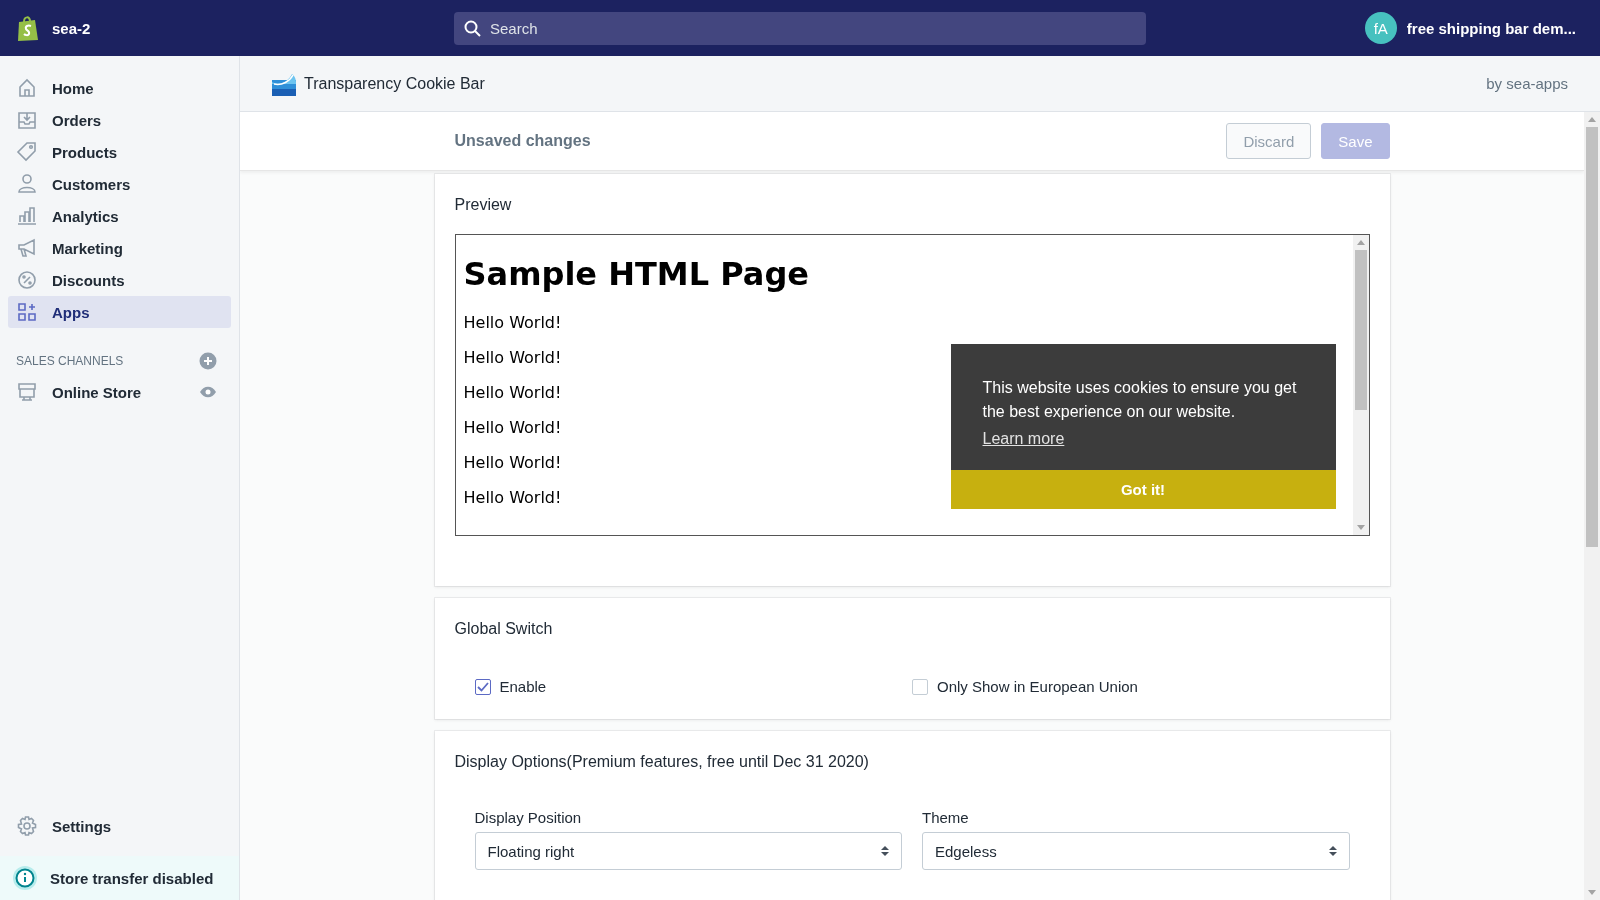 The width and height of the screenshot is (1600, 900). What do you see at coordinates (662, 762) in the screenshot?
I see `card-title: Display Options(Premium features, free until Dec 31 2020)` at bounding box center [662, 762].